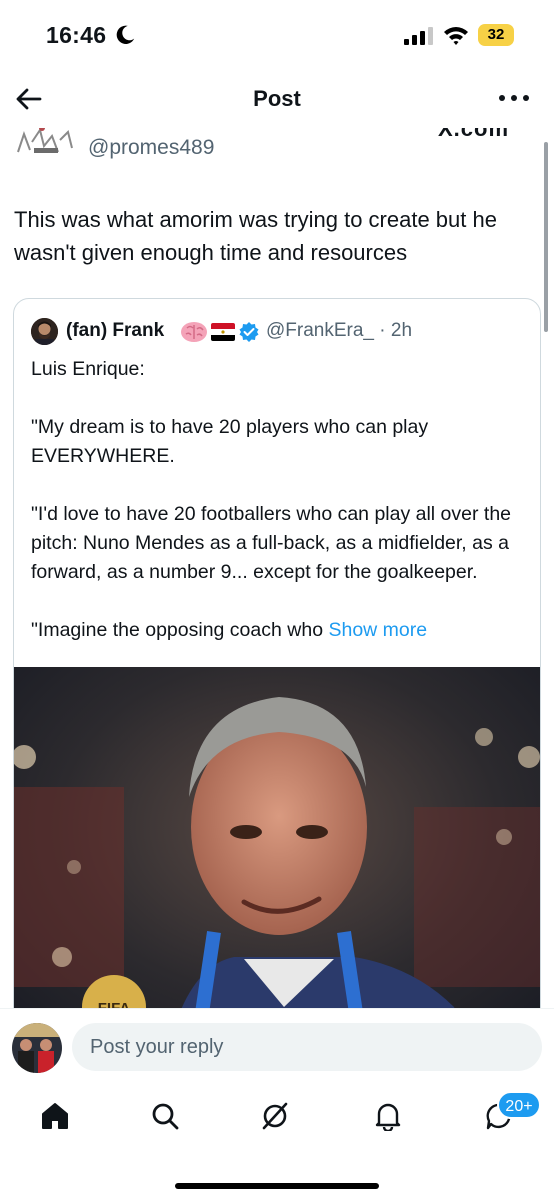 The width and height of the screenshot is (554, 1199). I want to click on quote-paragraph: Luis Enrique:, so click(88, 369).